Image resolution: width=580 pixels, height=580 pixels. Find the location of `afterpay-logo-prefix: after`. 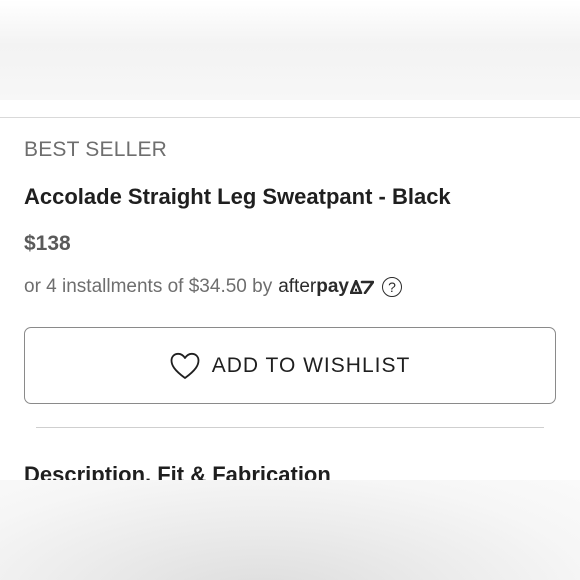

afterpay-logo-prefix: after is located at coordinates (297, 286).